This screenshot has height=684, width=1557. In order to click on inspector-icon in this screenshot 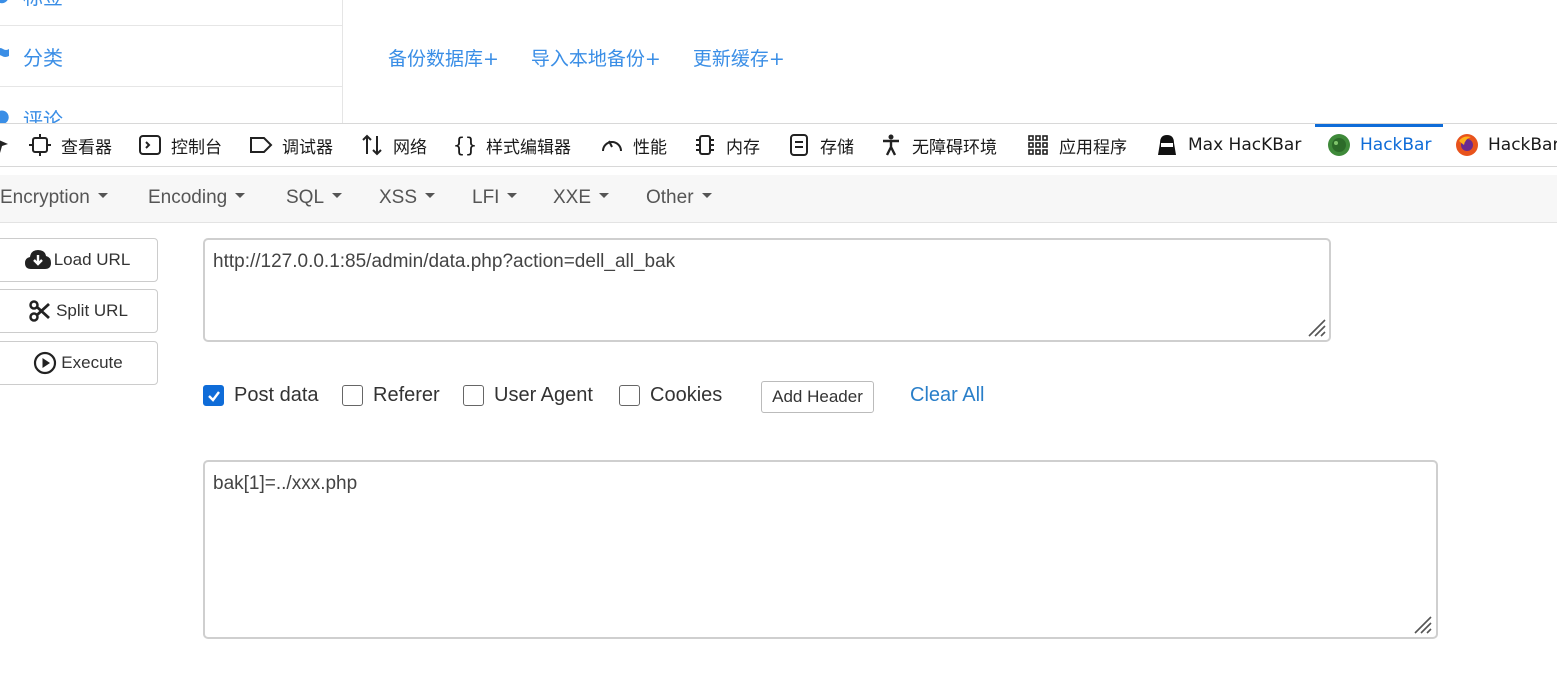, I will do `click(40, 145)`.